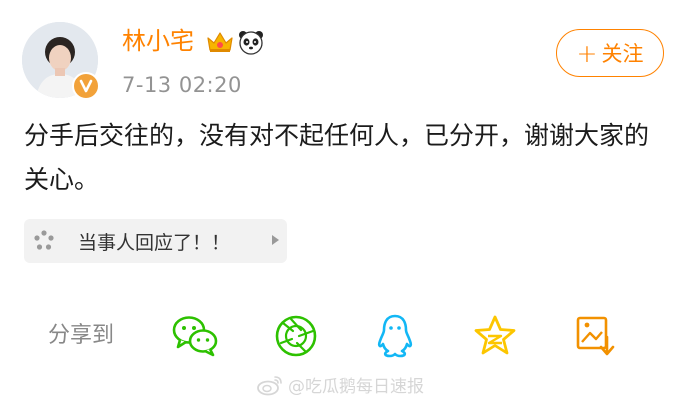 The width and height of the screenshot is (690, 401). Describe the element at coordinates (587, 53) in the screenshot. I see `plus-icon: +` at that location.